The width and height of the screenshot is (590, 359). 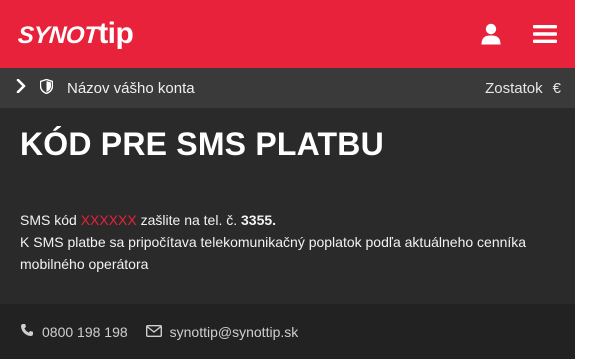 I want to click on phone-icon, so click(x=27, y=331).